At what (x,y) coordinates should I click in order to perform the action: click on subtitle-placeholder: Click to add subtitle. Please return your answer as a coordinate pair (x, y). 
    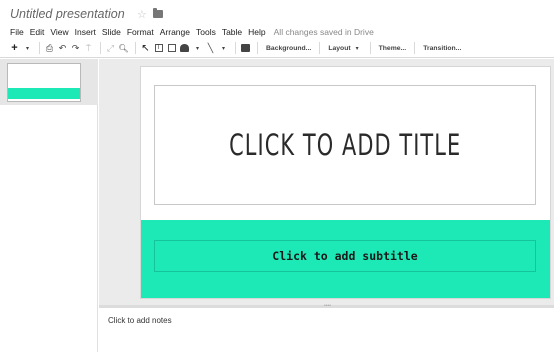
    Looking at the image, I should click on (345, 256).